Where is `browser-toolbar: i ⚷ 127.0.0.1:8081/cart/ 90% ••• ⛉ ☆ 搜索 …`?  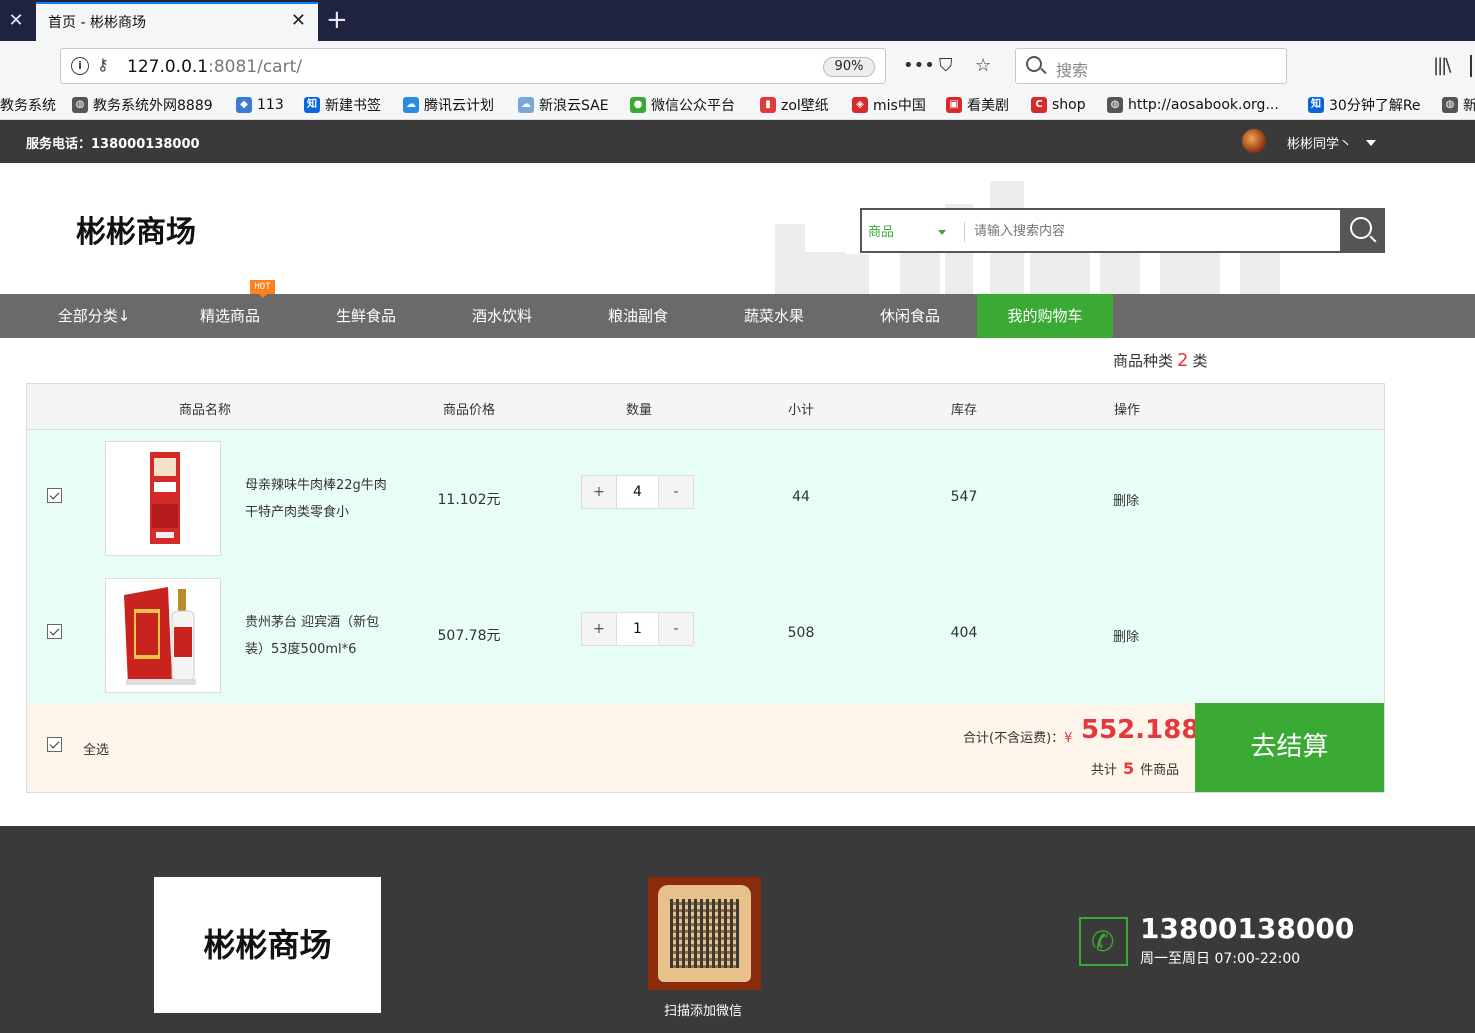 browser-toolbar: i ⚷ 127.0.0.1:8081/cart/ 90% ••• ⛉ ☆ 搜索 … is located at coordinates (737, 65).